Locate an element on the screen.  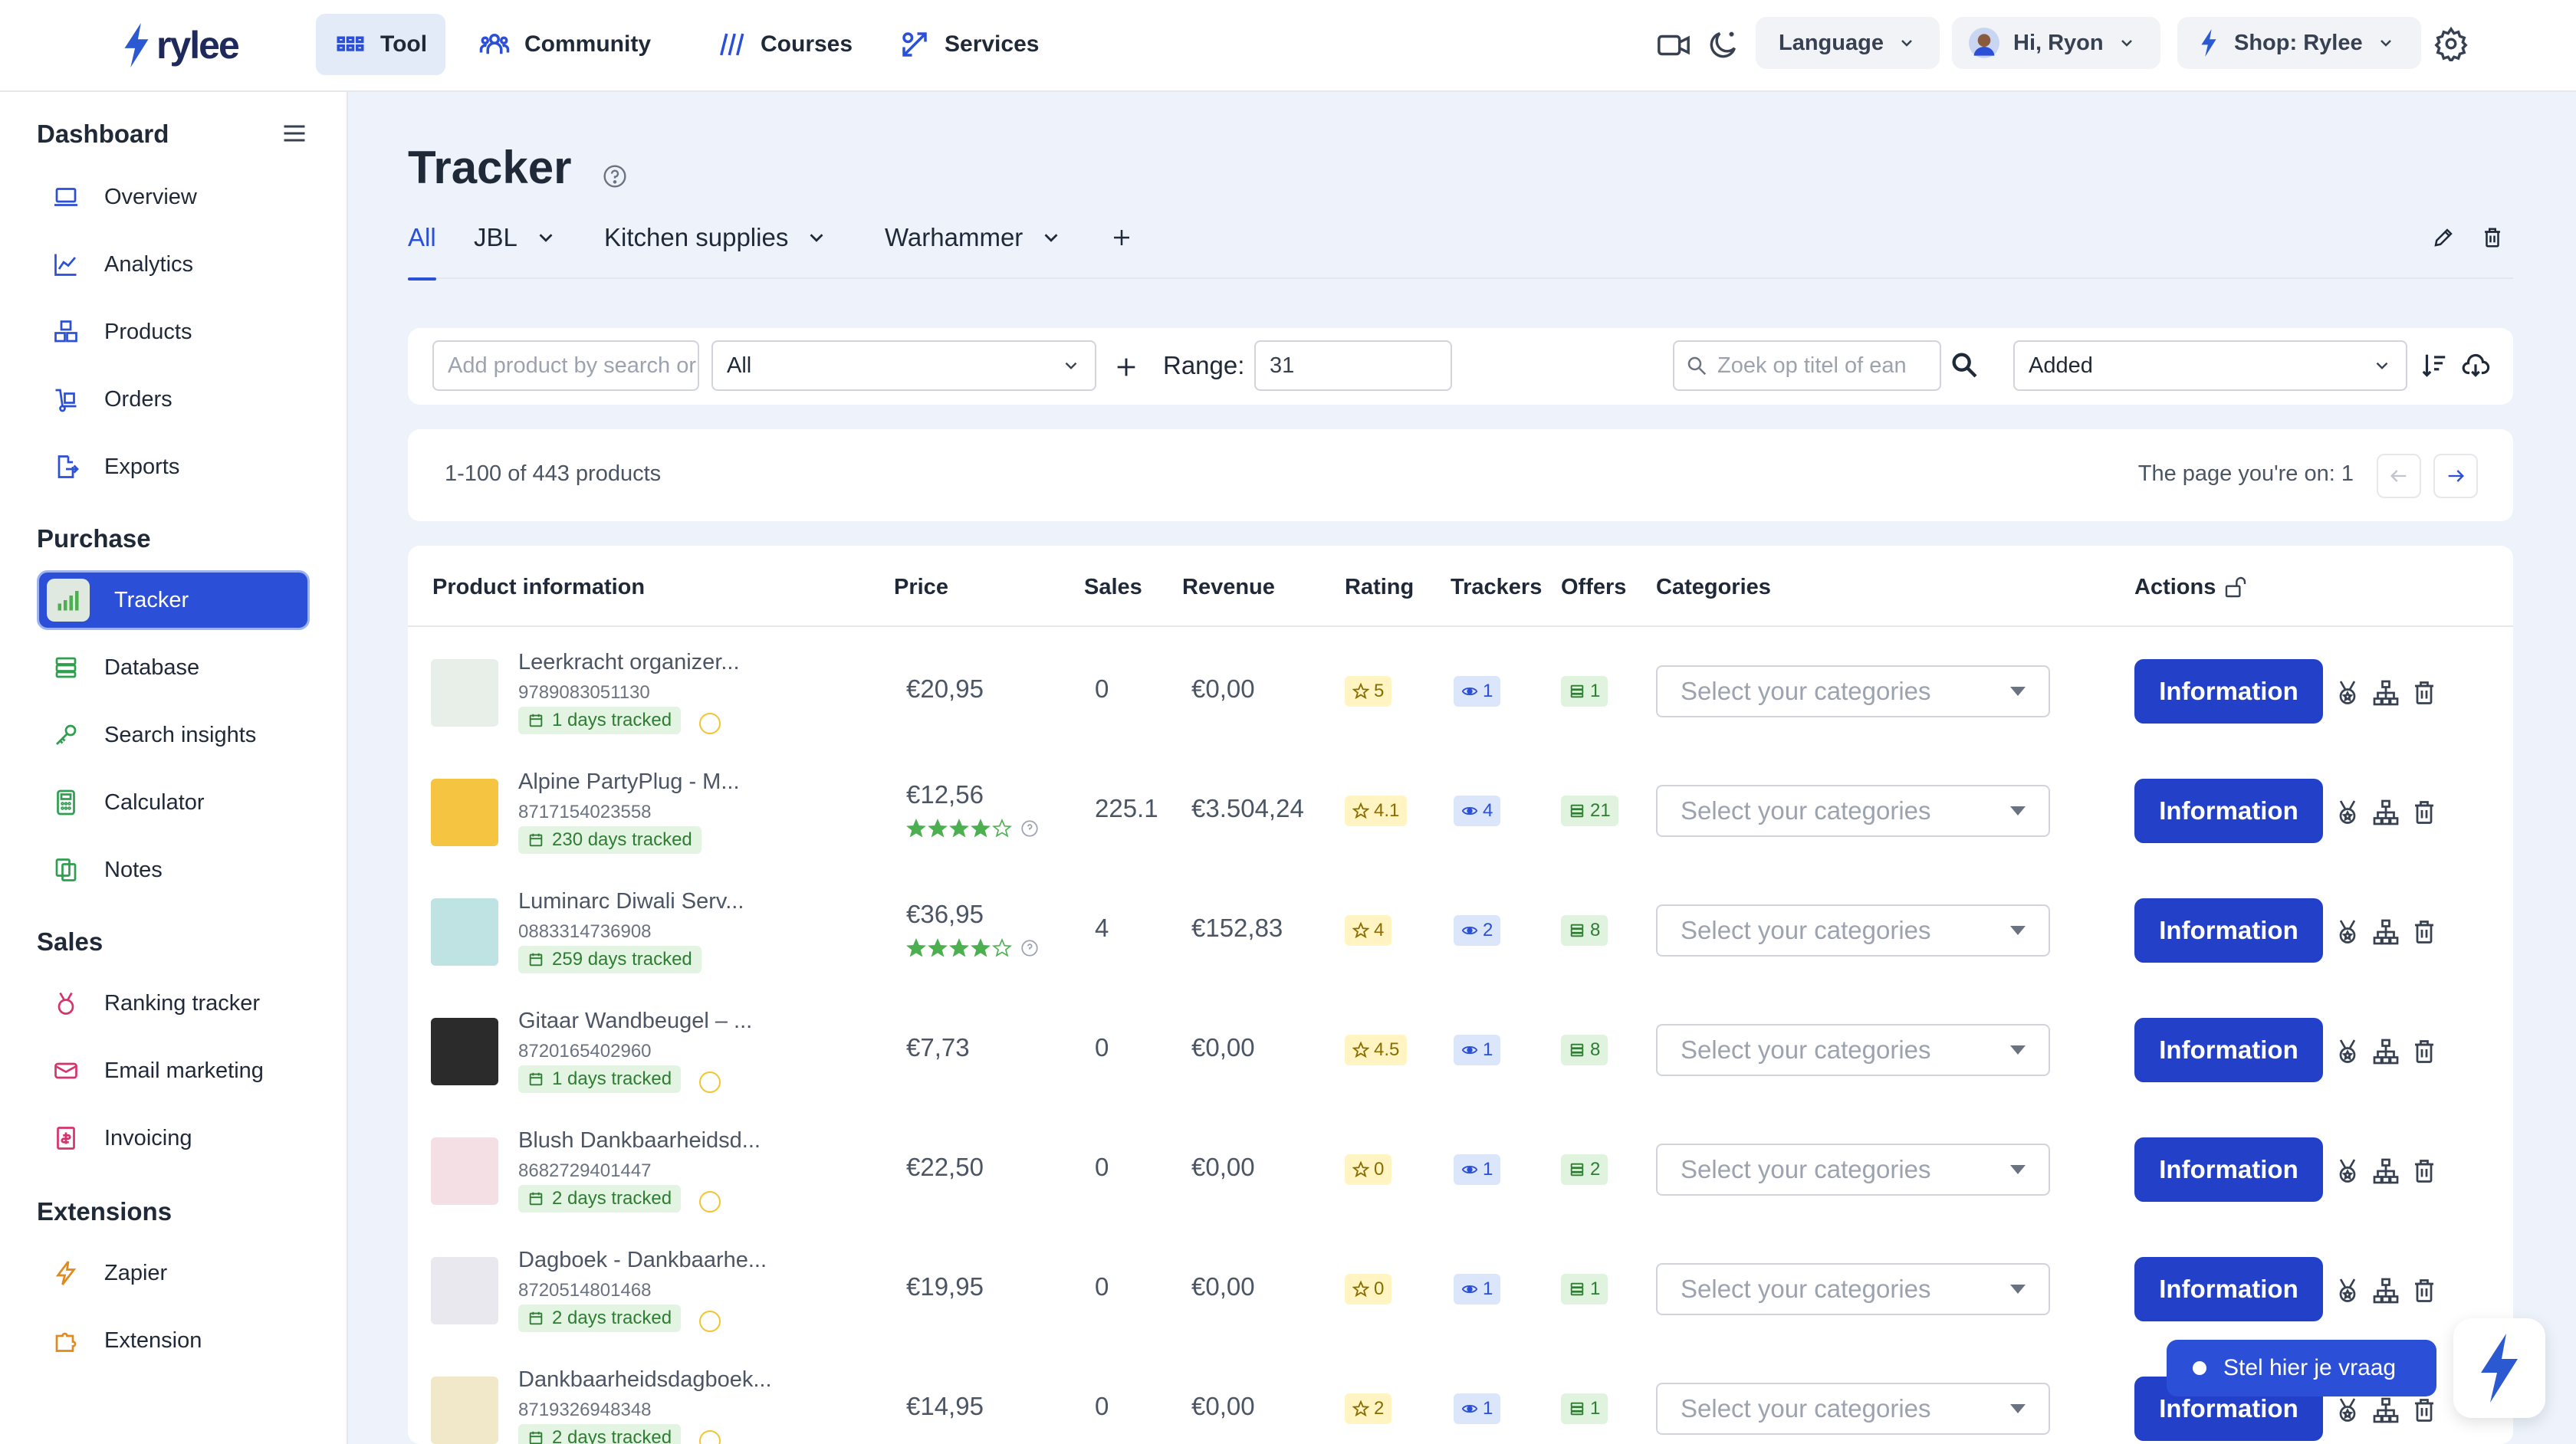
tab-kitchen-supplies: Kitchen supplies is located at coordinates (716, 238).